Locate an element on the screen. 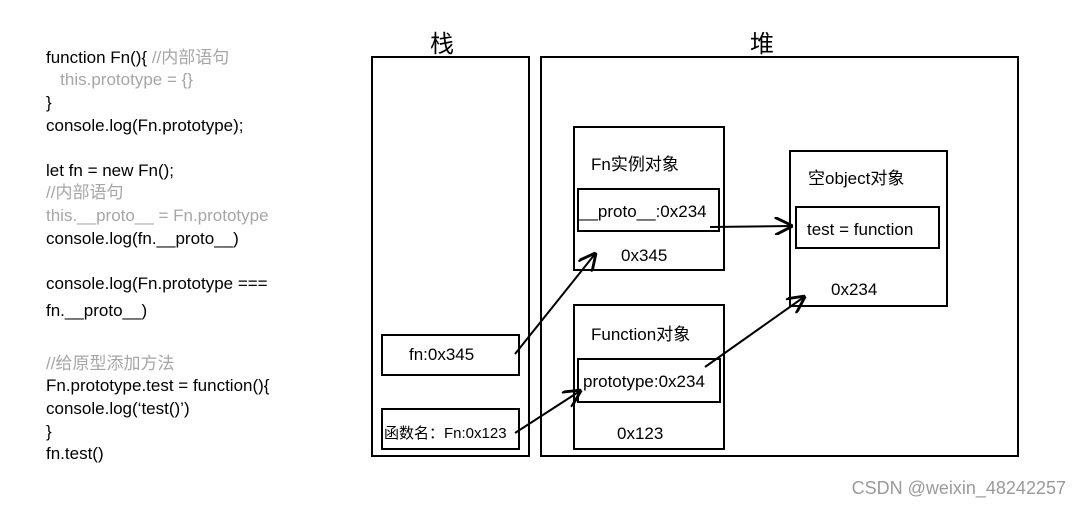  arrow-fnname-to-function is located at coordinates (547, 412).